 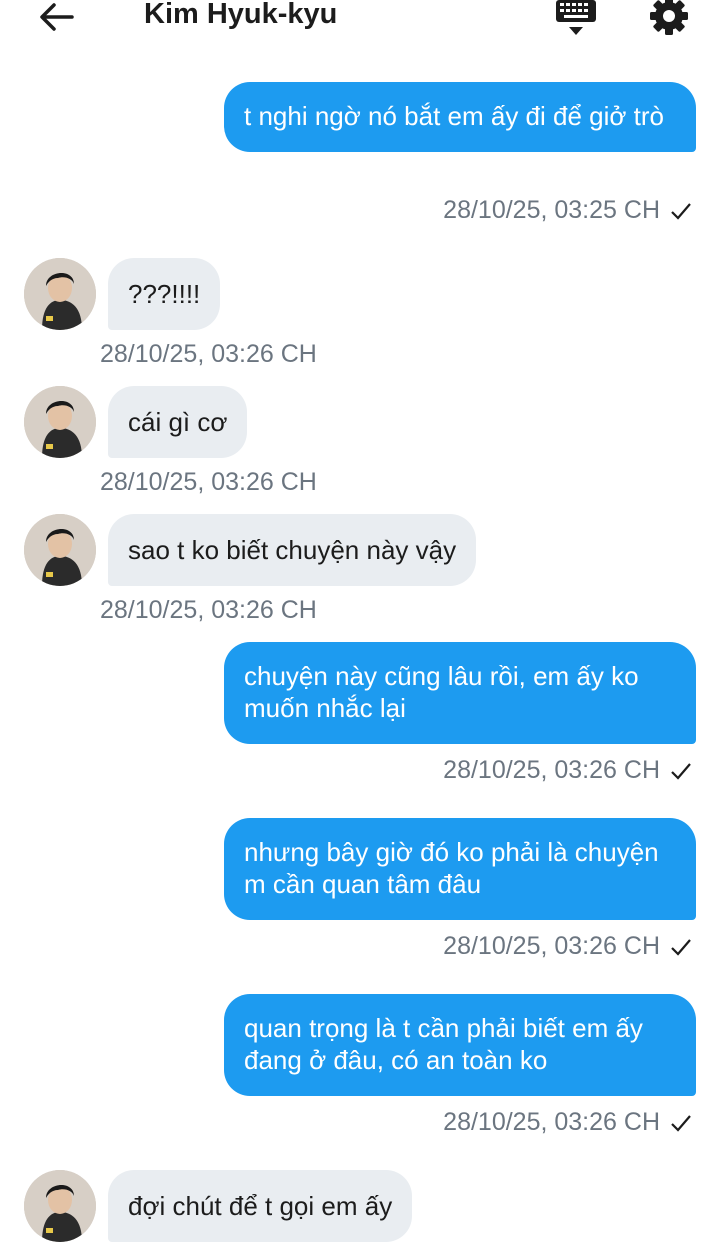 I want to click on settings-button, so click(x=671, y=18).